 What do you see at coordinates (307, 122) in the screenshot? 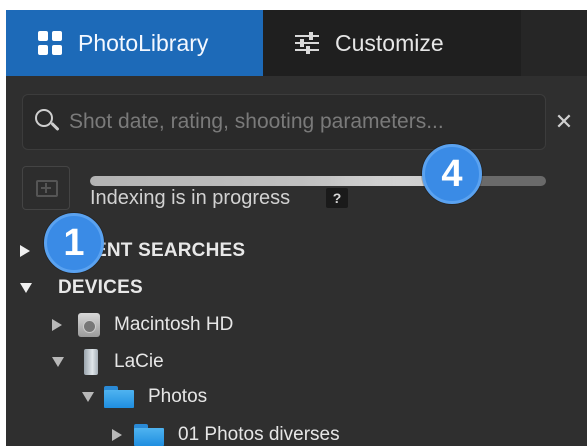
I see `search-input` at bounding box center [307, 122].